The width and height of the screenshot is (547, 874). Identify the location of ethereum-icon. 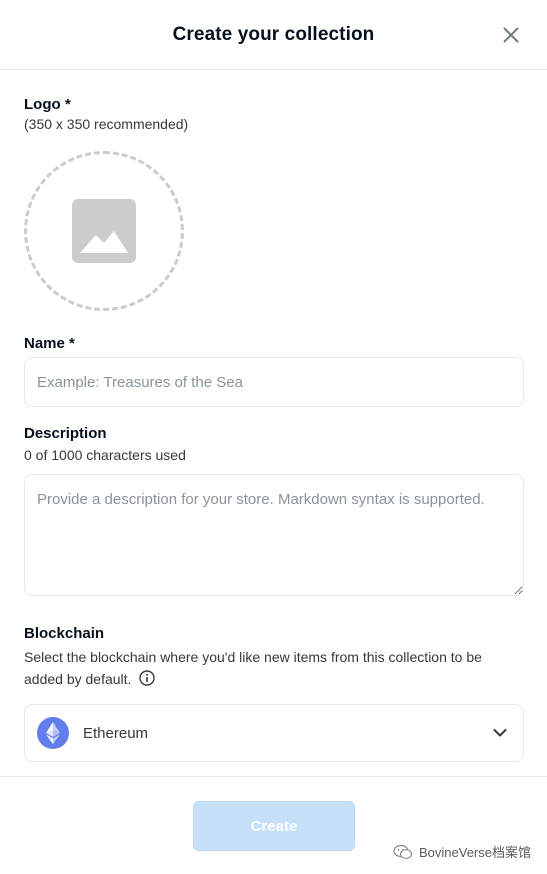
(53, 733).